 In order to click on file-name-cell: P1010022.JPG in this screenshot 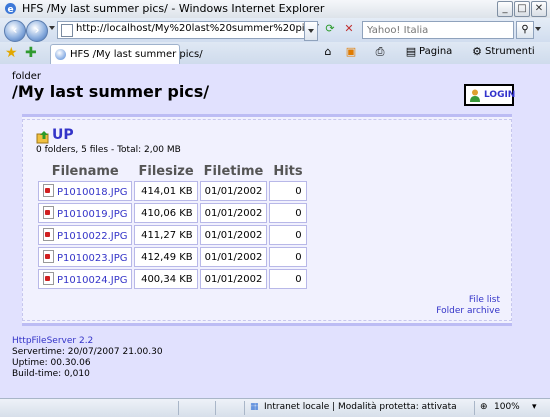, I will do `click(85, 235)`.